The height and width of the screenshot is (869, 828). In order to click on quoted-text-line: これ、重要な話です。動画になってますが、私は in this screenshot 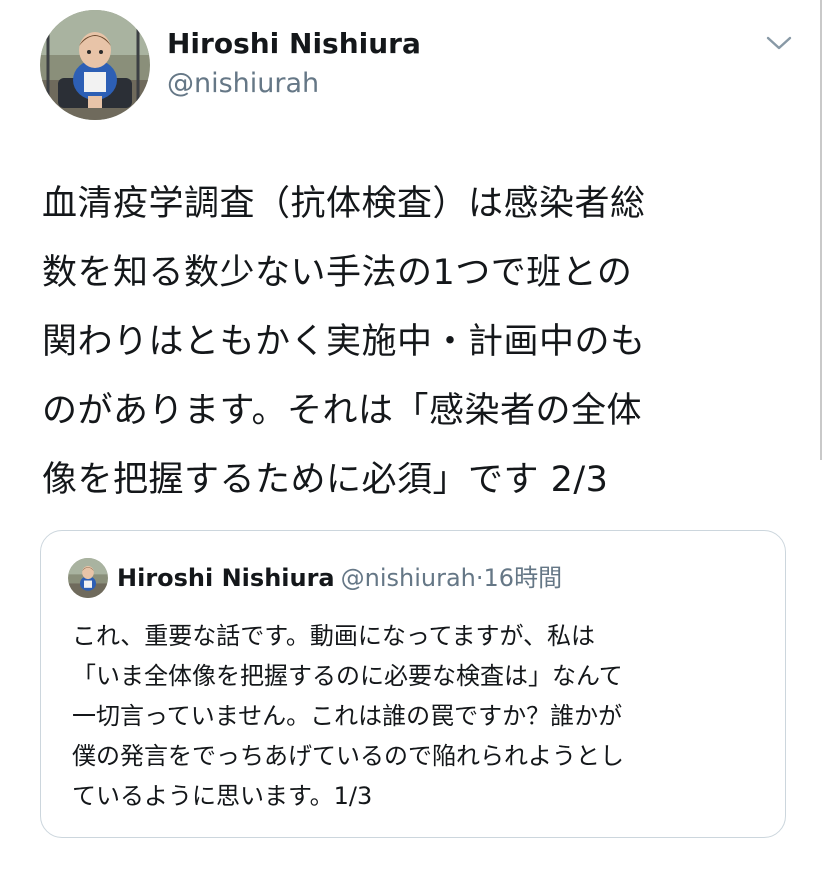, I will do `click(333, 636)`.